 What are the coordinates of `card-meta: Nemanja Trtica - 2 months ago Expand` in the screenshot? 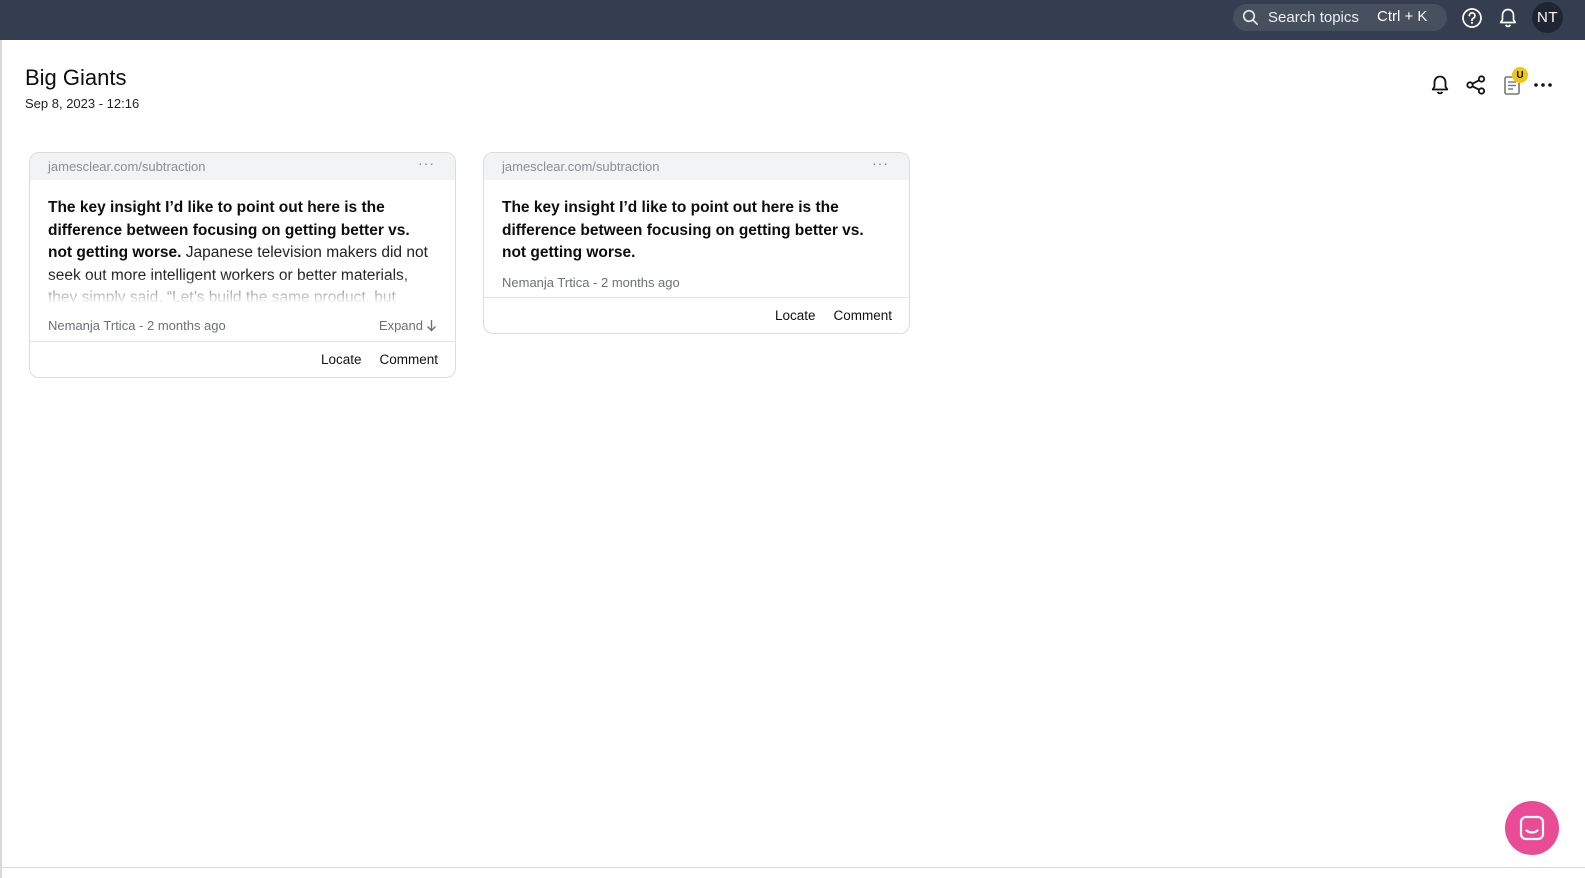 It's located at (242, 325).